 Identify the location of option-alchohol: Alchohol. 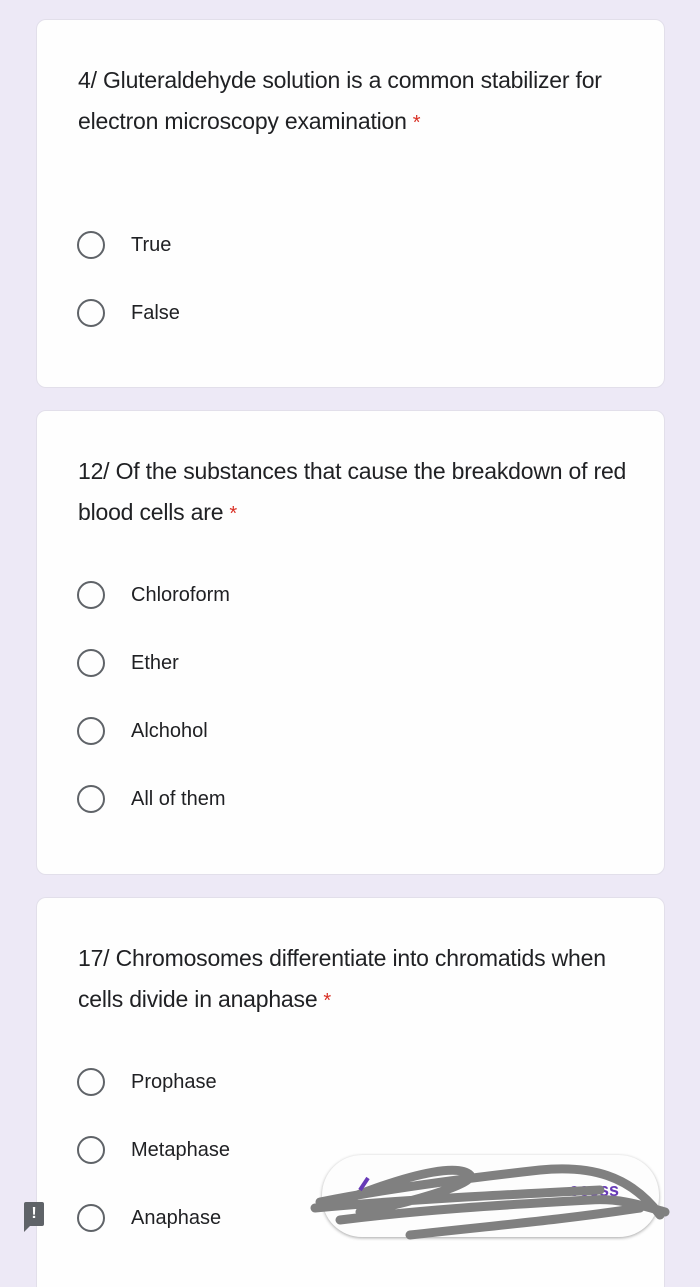
(142, 731).